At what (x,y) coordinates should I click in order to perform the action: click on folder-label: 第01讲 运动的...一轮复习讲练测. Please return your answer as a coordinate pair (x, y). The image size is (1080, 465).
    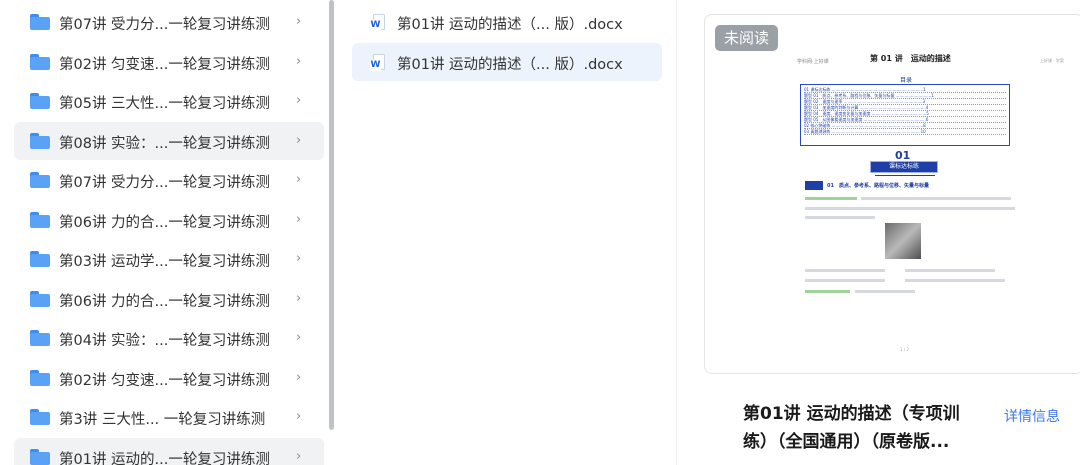
    Looking at the image, I should click on (164, 458).